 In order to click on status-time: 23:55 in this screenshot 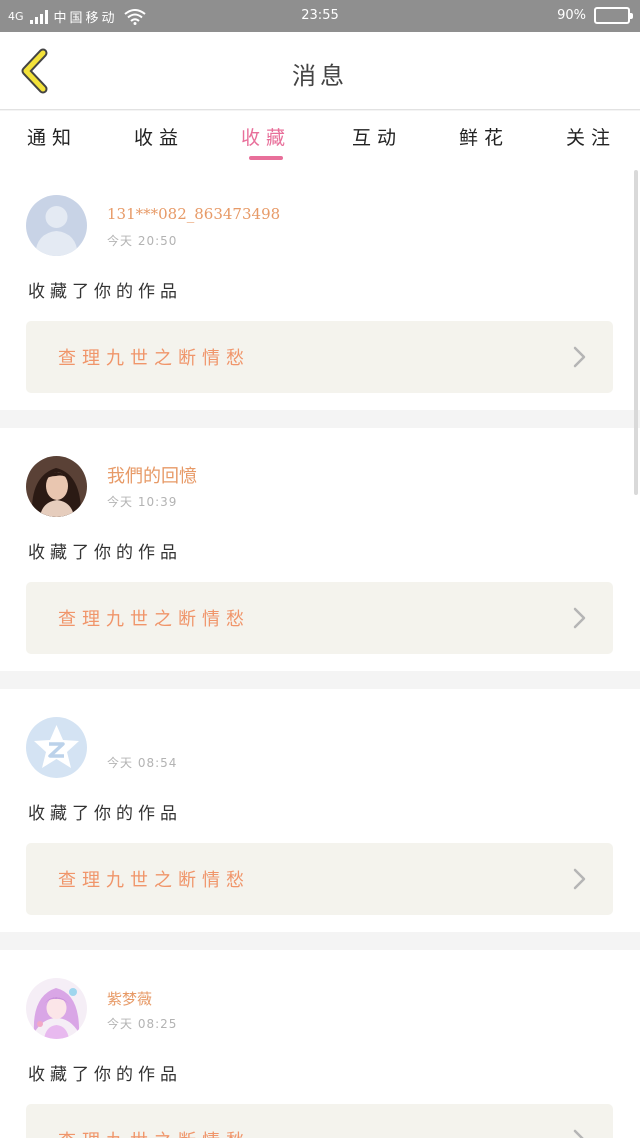, I will do `click(320, 15)`.